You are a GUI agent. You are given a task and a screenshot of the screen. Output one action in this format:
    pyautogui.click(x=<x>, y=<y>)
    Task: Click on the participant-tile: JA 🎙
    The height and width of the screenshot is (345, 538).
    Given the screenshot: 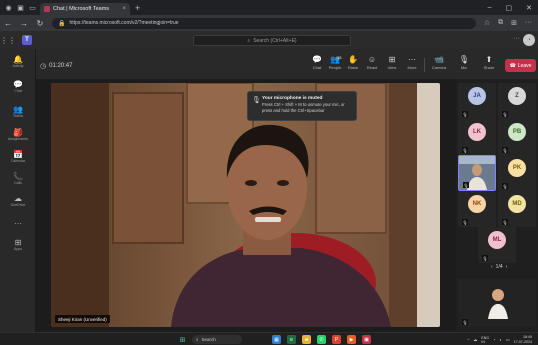 What is the action you would take?
    pyautogui.click(x=477, y=101)
    